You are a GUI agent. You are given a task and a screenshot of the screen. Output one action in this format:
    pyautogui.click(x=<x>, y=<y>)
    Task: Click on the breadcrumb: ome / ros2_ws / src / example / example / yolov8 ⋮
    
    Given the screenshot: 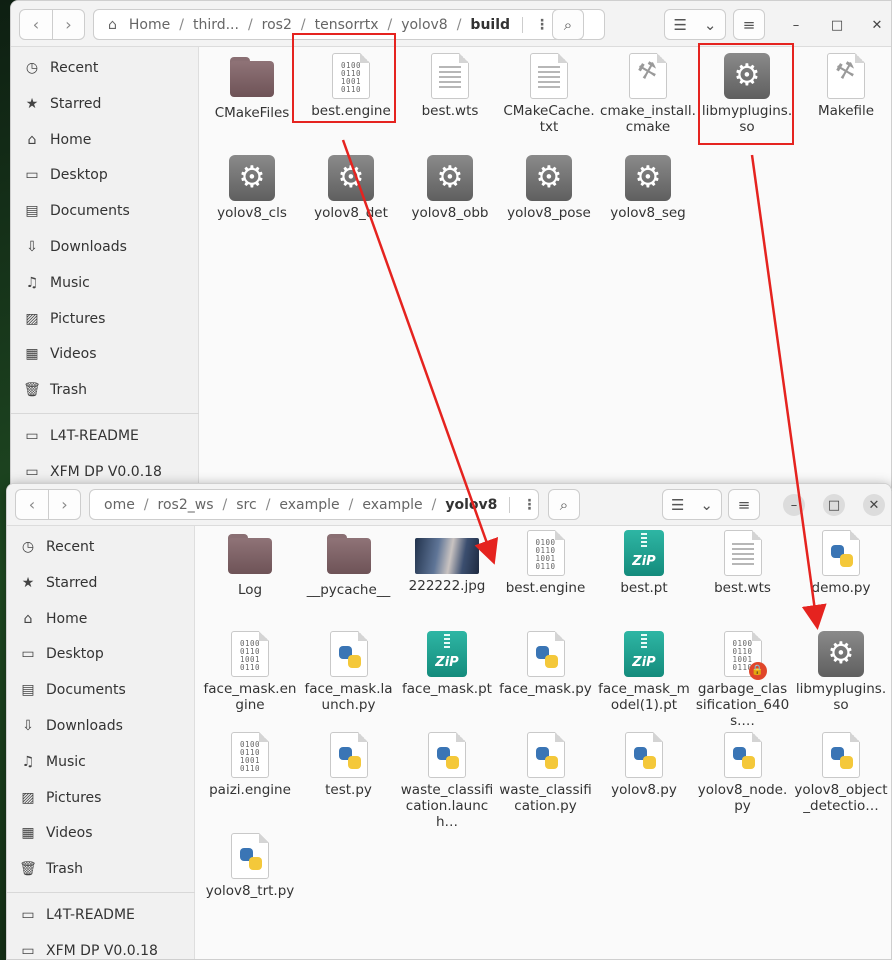 What is the action you would take?
    pyautogui.click(x=314, y=504)
    